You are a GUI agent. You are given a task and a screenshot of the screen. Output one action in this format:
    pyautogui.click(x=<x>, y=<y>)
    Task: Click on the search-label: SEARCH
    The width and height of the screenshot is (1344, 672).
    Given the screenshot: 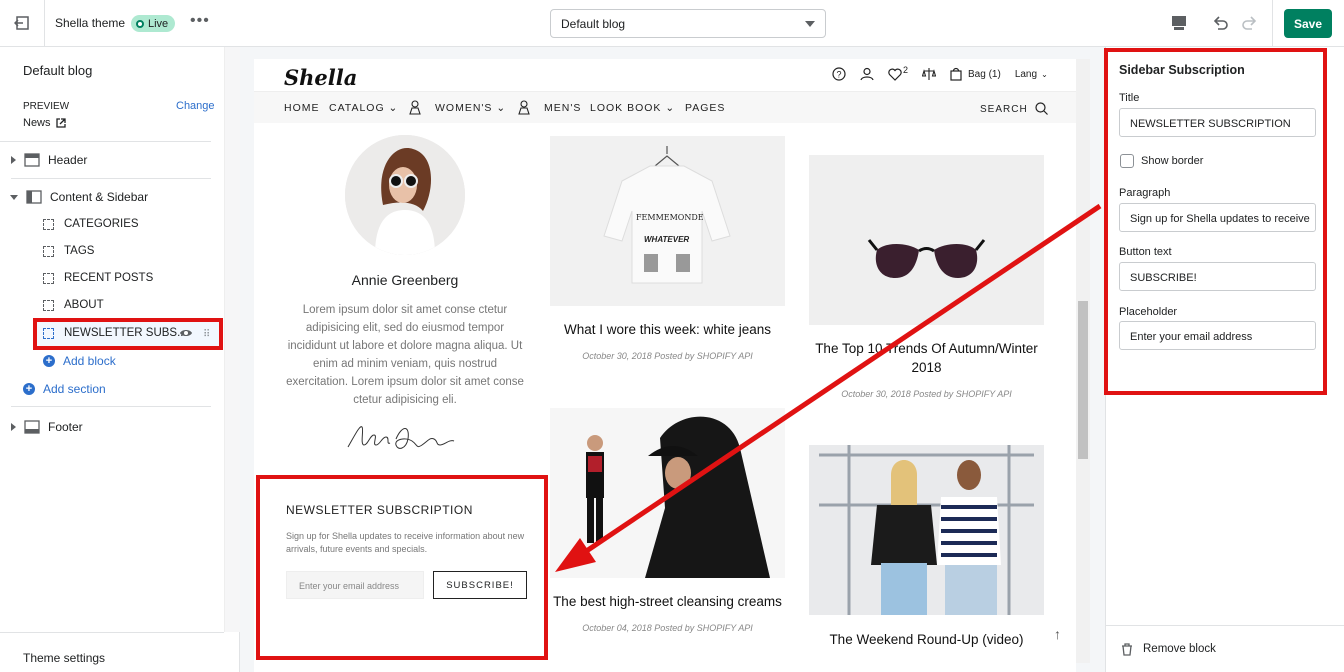 What is the action you would take?
    pyautogui.click(x=1004, y=109)
    